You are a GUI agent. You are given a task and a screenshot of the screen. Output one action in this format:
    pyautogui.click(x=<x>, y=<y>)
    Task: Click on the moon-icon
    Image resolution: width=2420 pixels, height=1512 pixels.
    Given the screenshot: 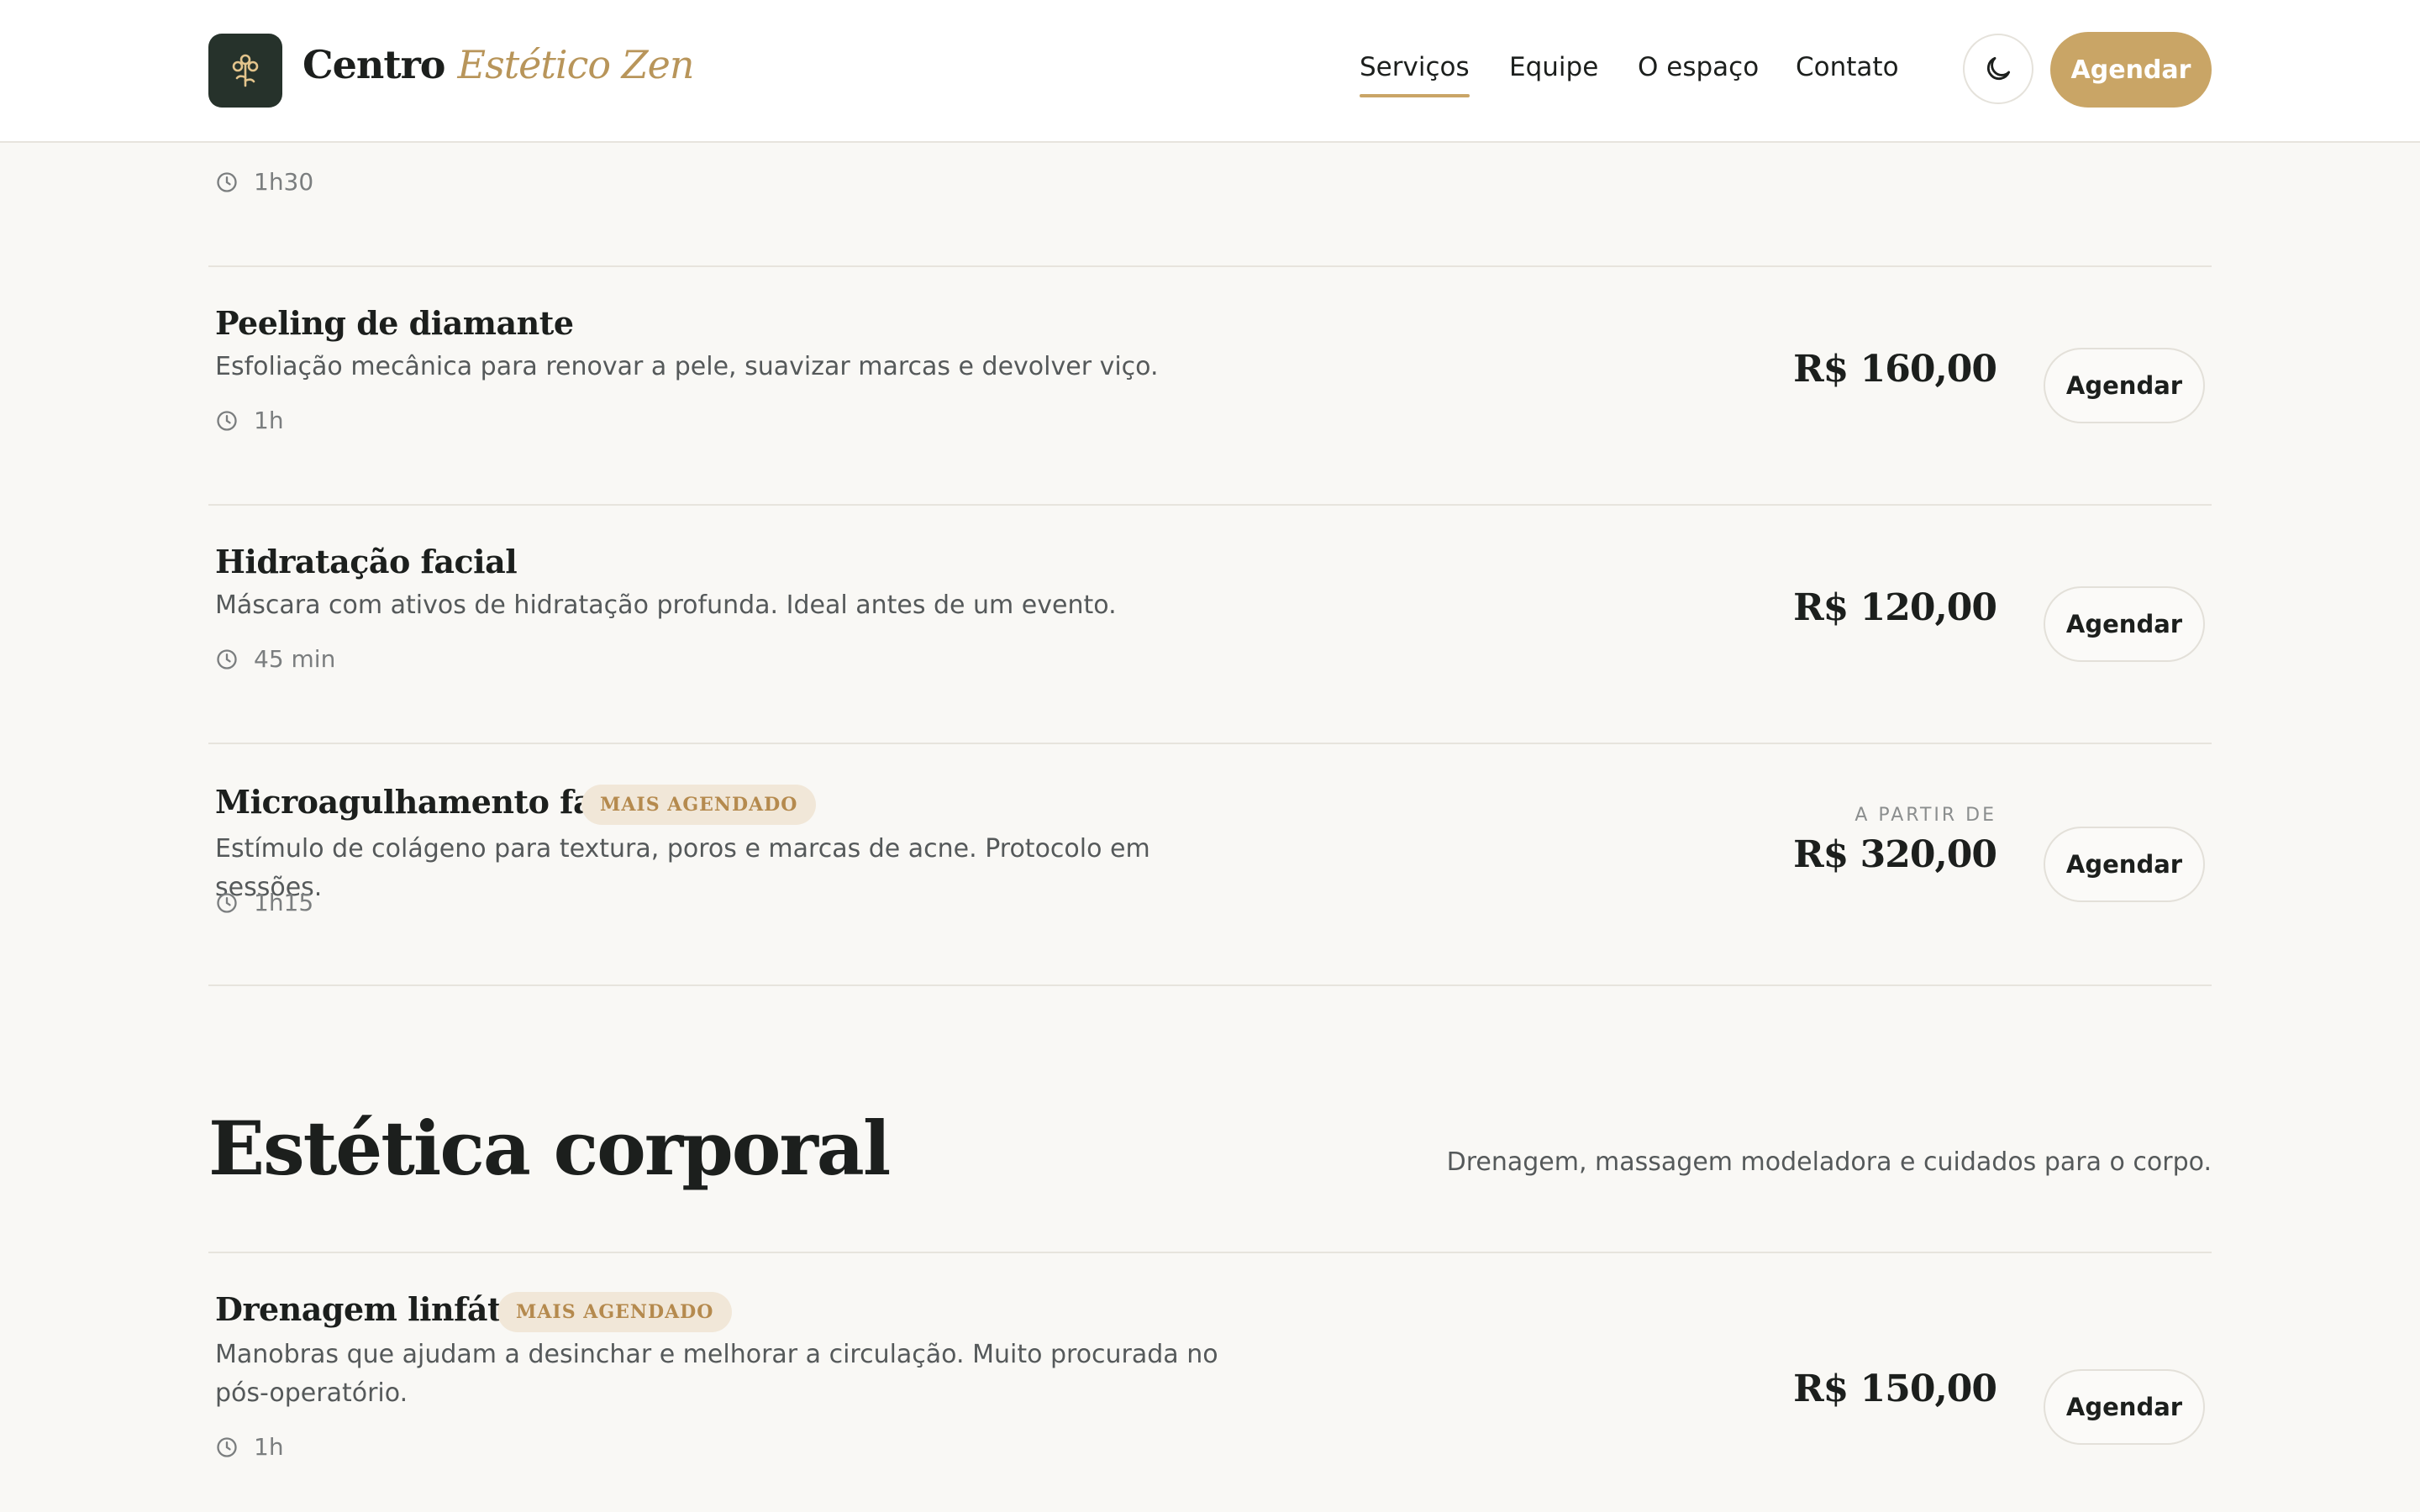 What is the action you would take?
    pyautogui.click(x=1998, y=68)
    